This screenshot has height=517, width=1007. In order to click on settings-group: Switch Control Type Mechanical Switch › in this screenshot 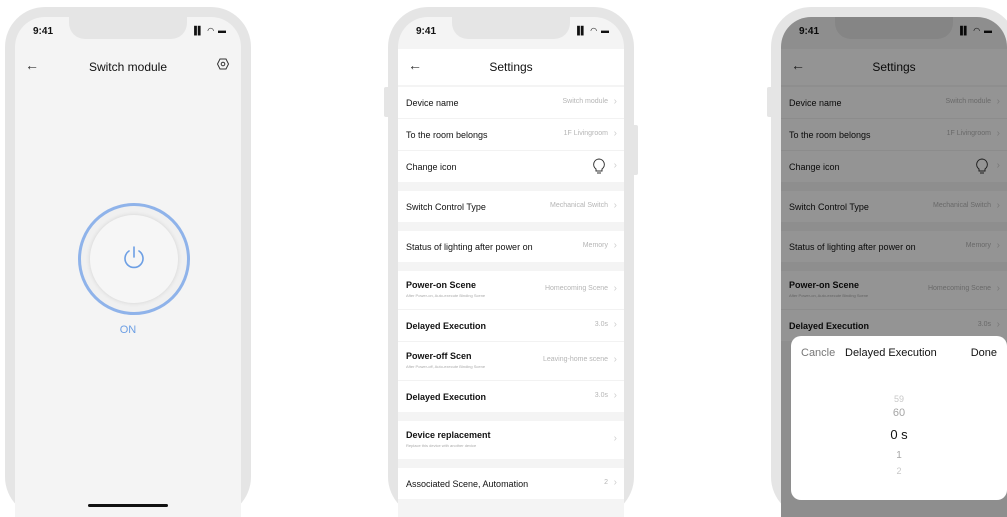, I will do `click(511, 206)`.